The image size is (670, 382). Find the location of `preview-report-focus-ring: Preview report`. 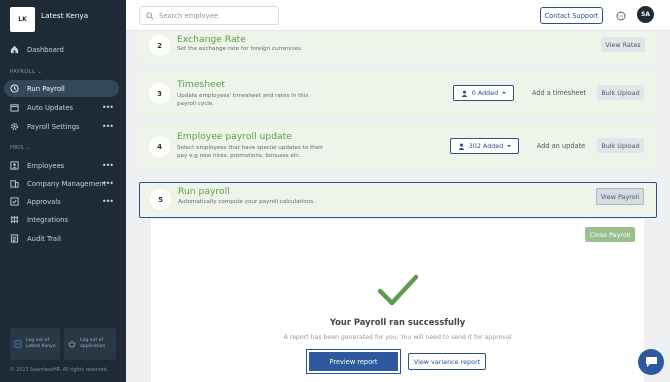

preview-report-focus-ring: Preview report is located at coordinates (353, 361).